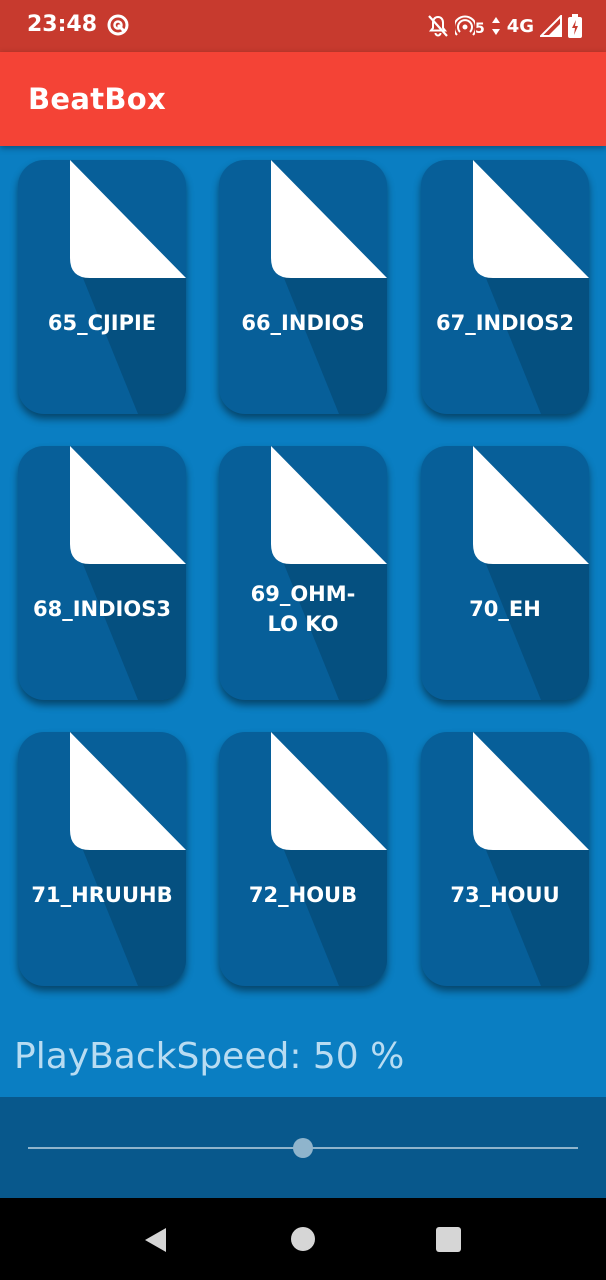 The width and height of the screenshot is (606, 1280). I want to click on sound-label: 68_INDIOS3, so click(102, 609).